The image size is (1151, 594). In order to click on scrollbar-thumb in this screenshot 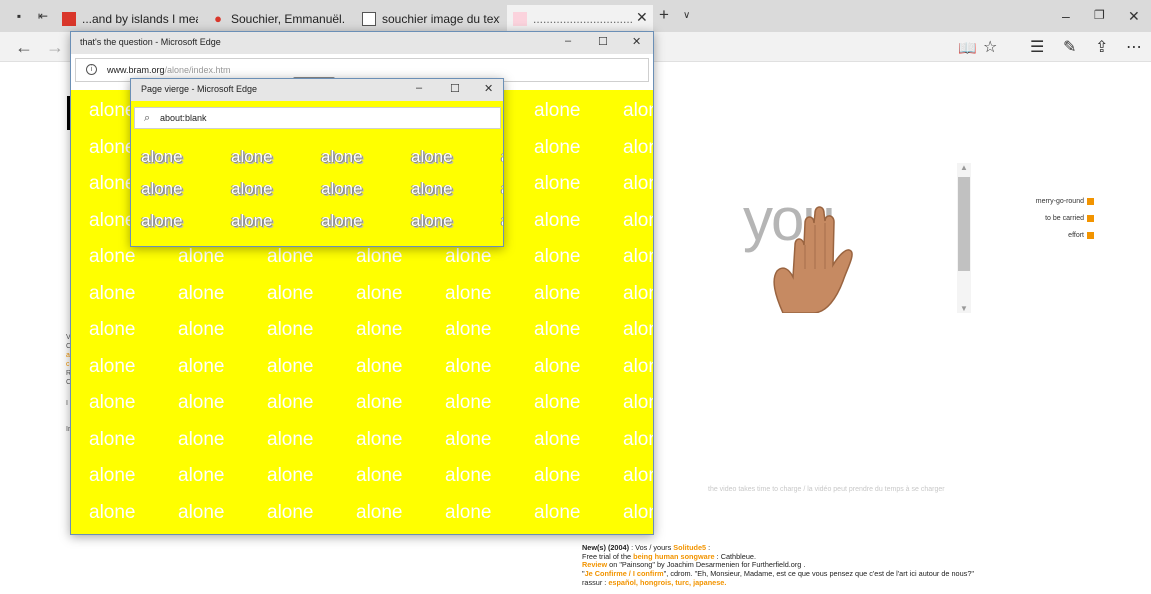, I will do `click(964, 224)`.